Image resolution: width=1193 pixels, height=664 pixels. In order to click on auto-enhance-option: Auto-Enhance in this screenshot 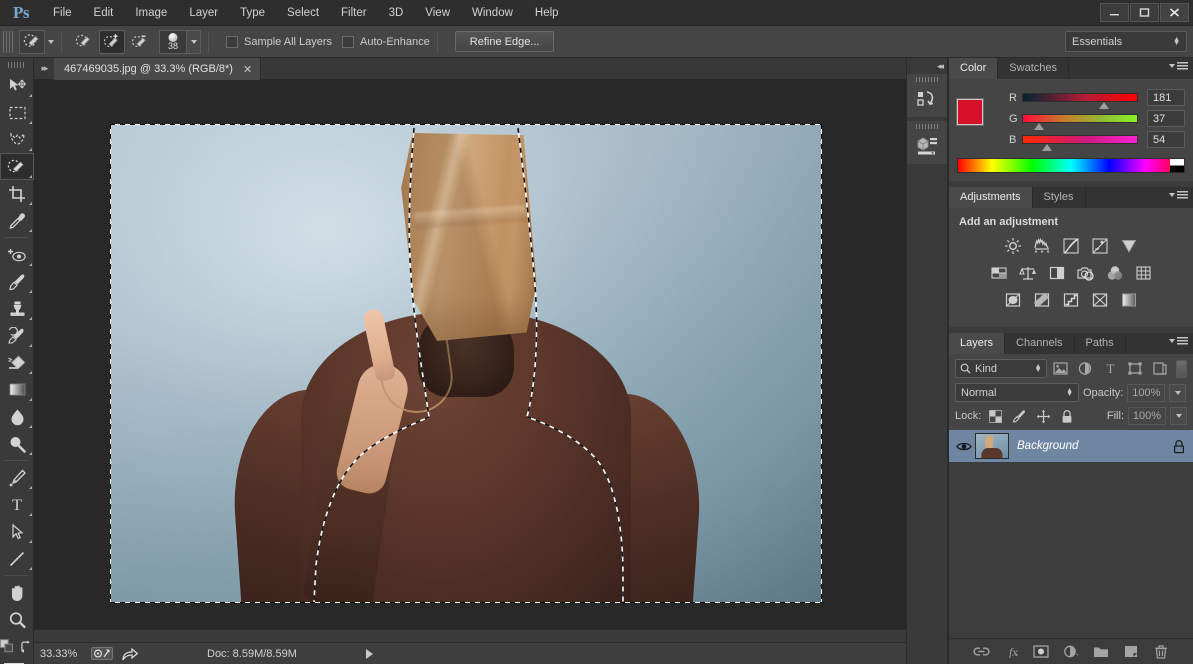, I will do `click(386, 41)`.